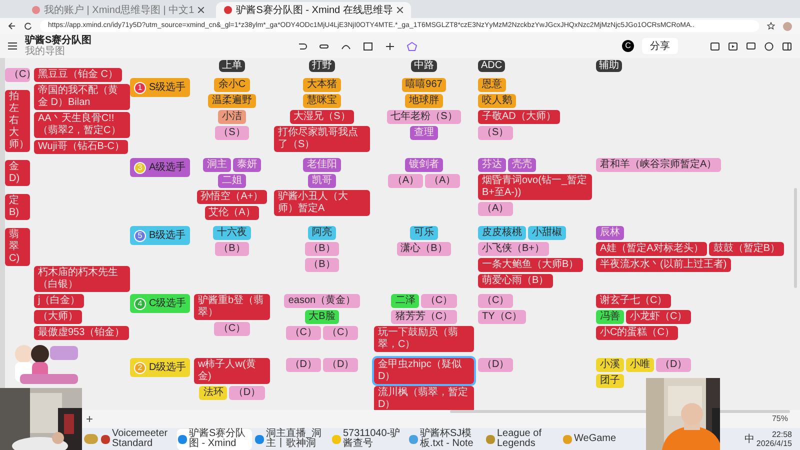 The image size is (800, 450). What do you see at coordinates (58, 317) in the screenshot?
I see `topic-node: （大师）` at bounding box center [58, 317].